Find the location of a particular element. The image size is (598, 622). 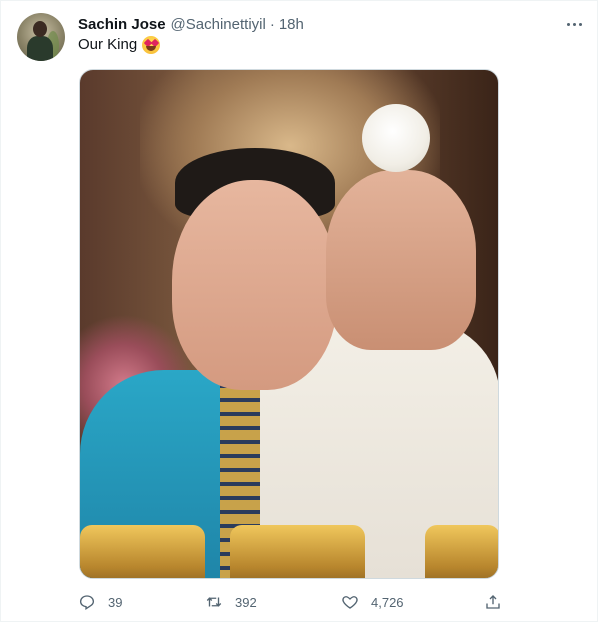

author-handle: @Sachinettiyil is located at coordinates (218, 24).